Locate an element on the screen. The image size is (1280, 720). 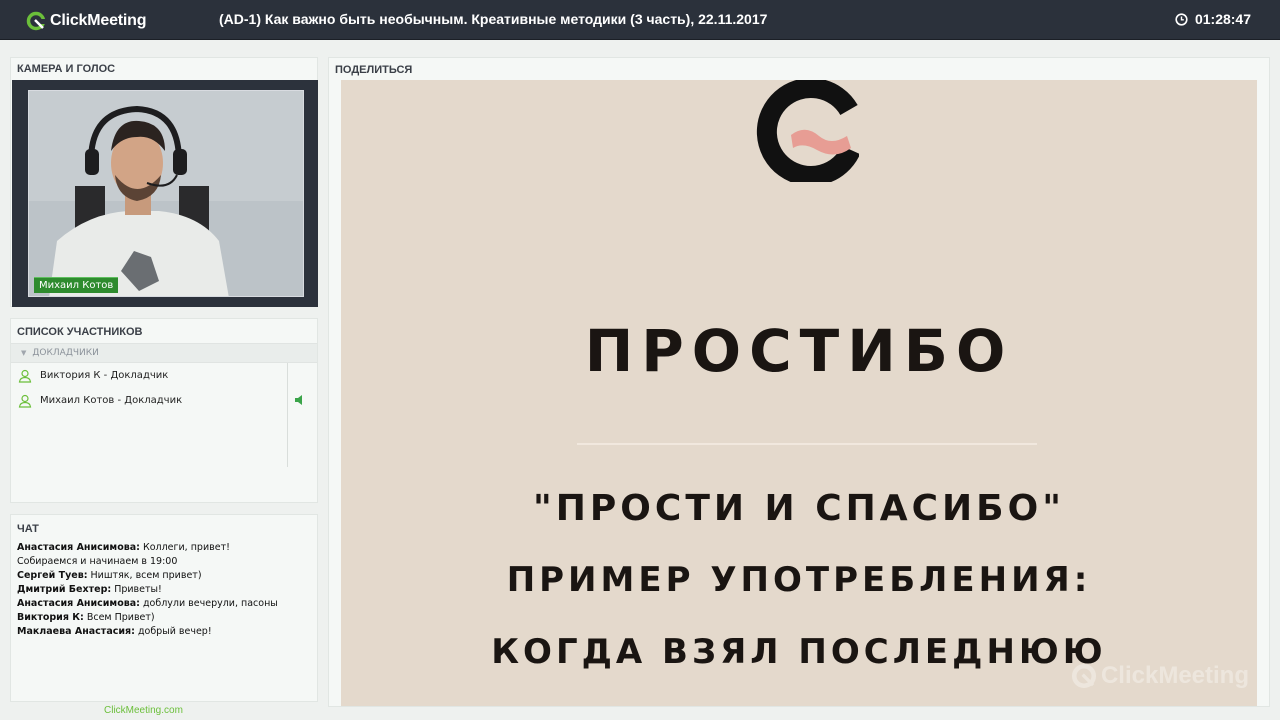
session-timer: 01:28:47 is located at coordinates (1213, 19).